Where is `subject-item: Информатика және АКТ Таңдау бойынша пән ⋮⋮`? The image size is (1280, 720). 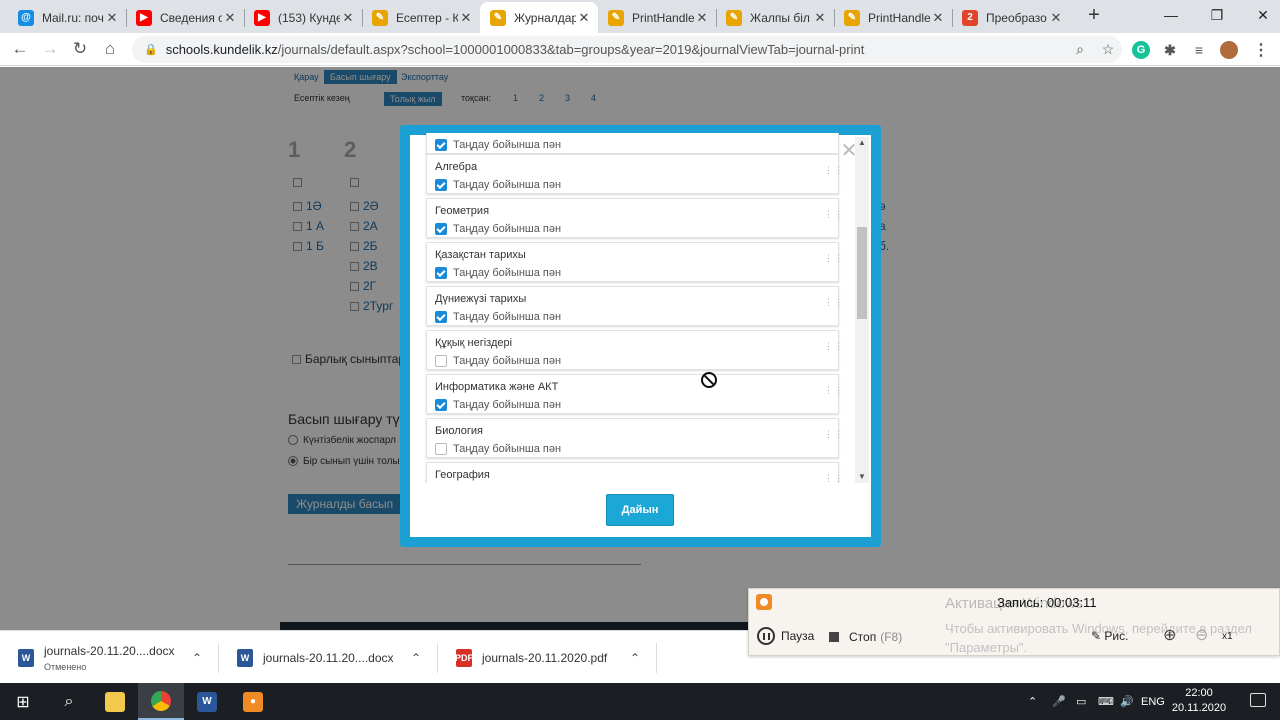
subject-item: Информатика және АКТ Таңдау бойынша пән ⋮⋮ is located at coordinates (634, 394).